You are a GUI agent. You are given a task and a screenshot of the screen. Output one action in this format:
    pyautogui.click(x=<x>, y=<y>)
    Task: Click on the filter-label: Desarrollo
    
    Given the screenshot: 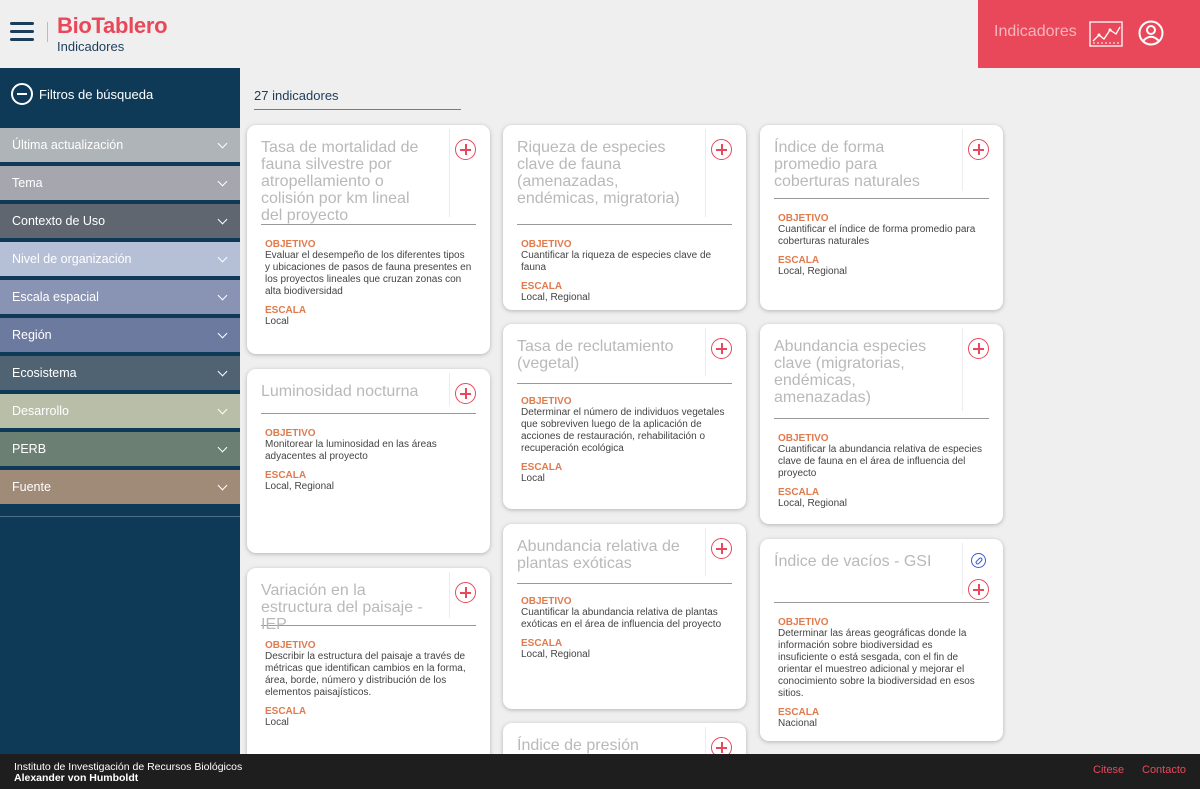 What is the action you would take?
    pyautogui.click(x=40, y=411)
    